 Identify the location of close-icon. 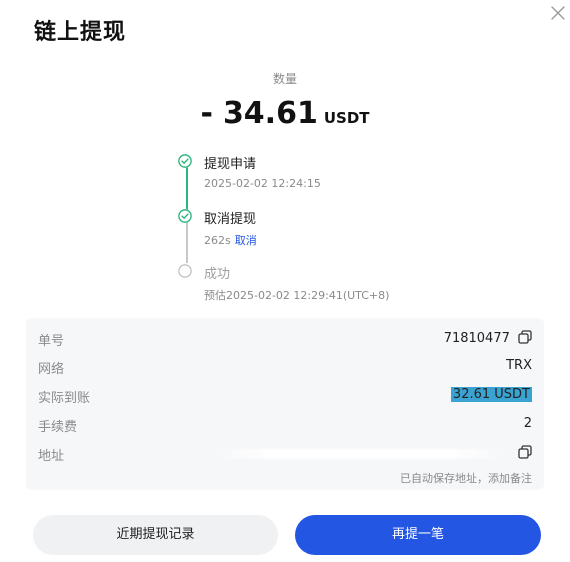
(558, 13).